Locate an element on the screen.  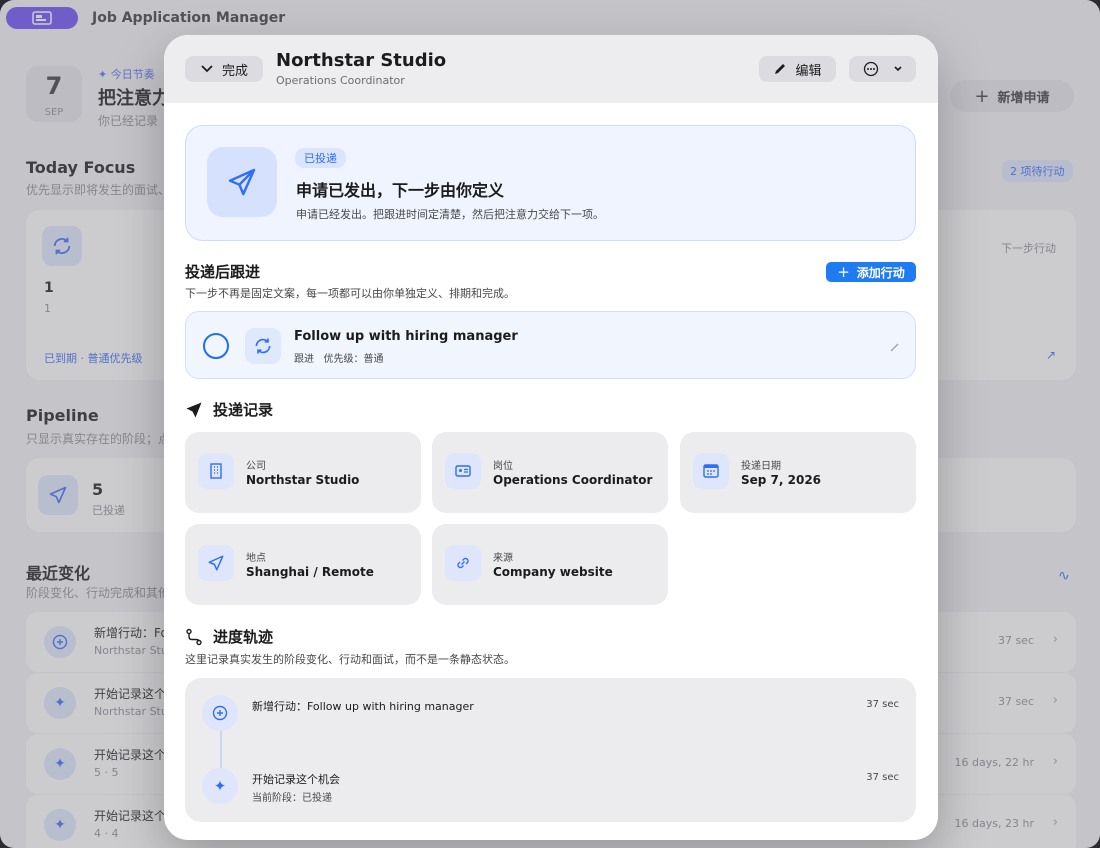
route-icon is located at coordinates (194, 636).